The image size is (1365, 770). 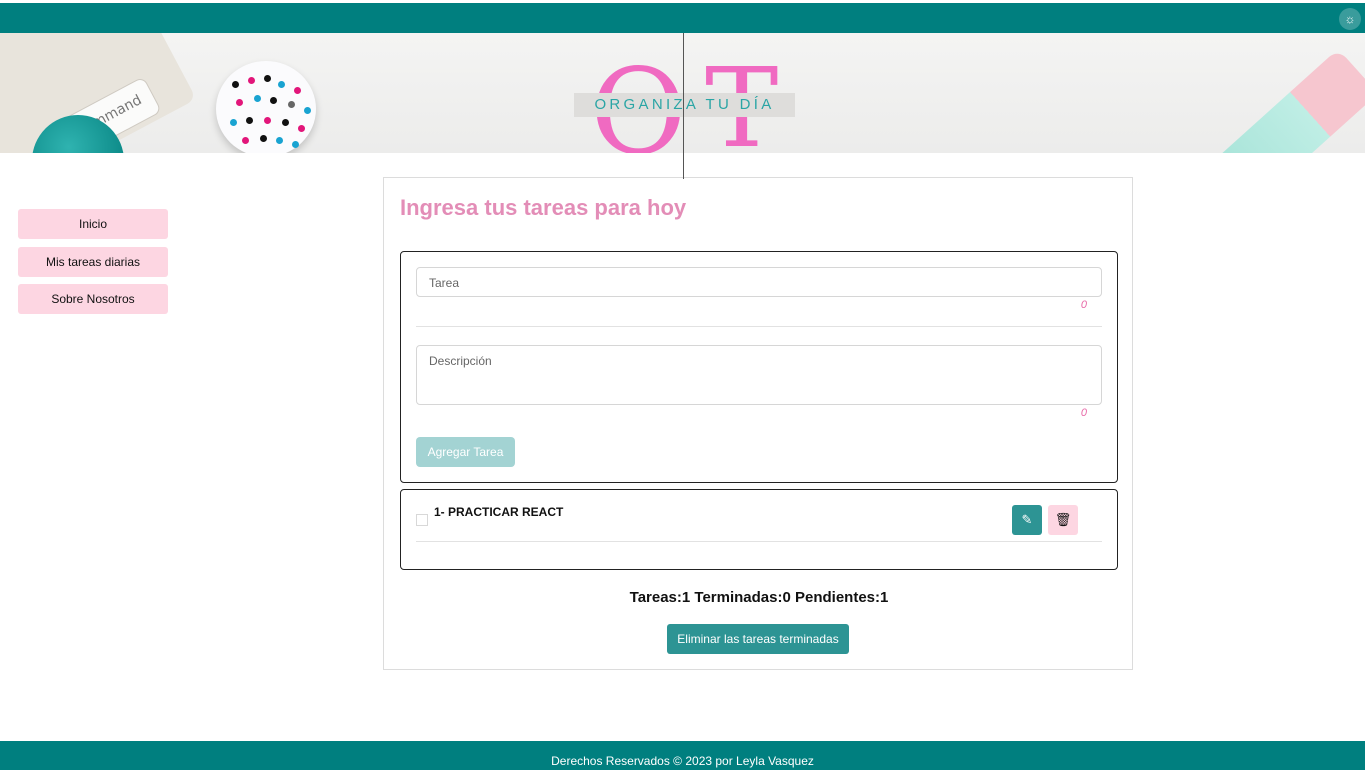 I want to click on delete-completed-button: Eliminar las tareas terminadas, so click(x=758, y=639).